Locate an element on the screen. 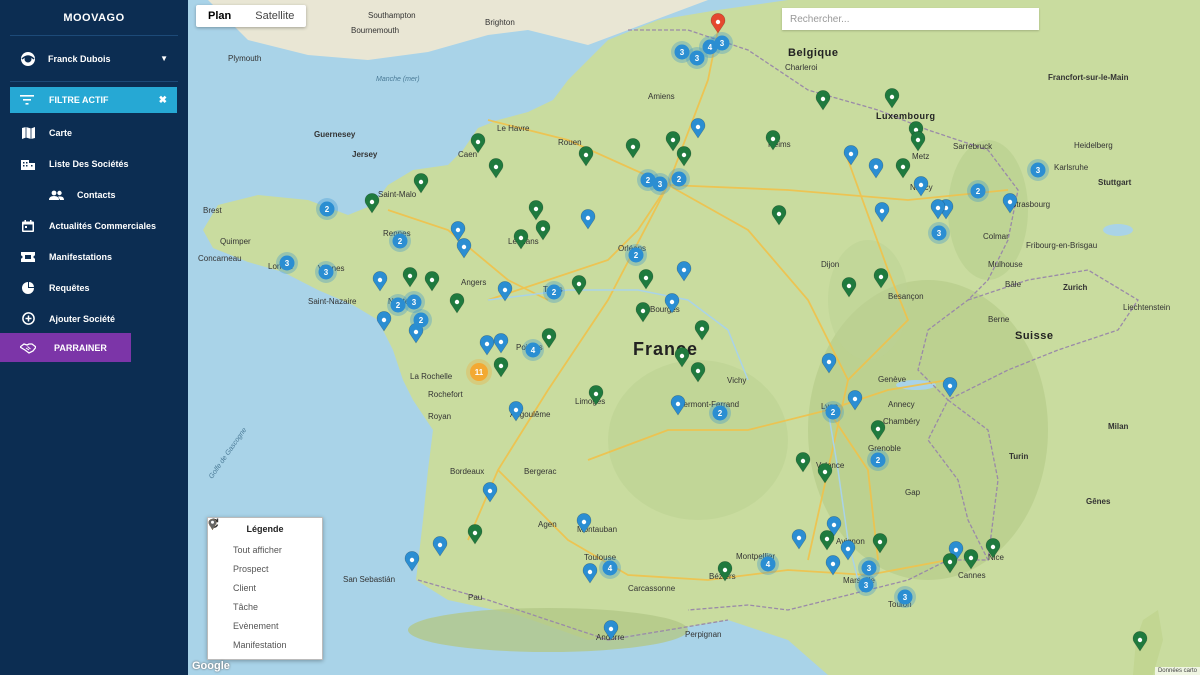 The height and width of the screenshot is (675, 1200). legend-client: Client is located at coordinates (260, 558).